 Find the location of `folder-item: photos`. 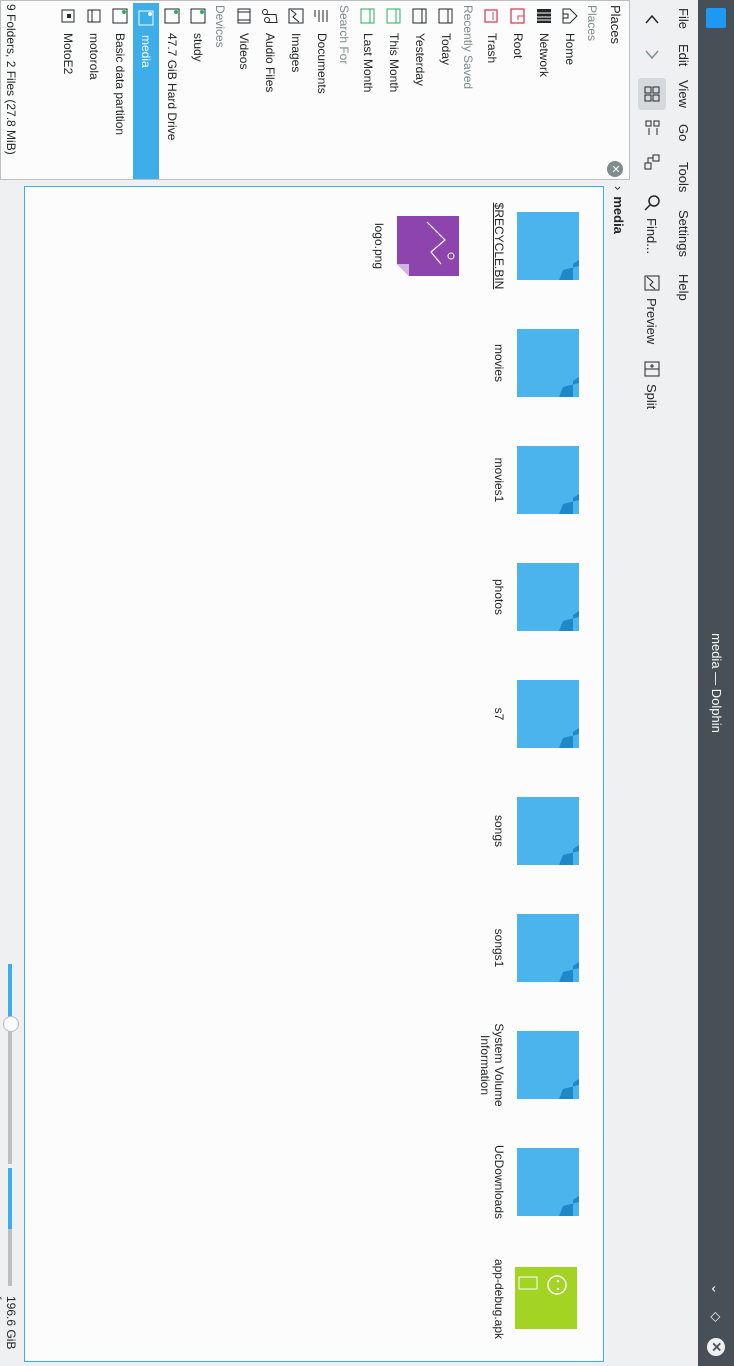

folder-item: photos is located at coordinates (539, 597).